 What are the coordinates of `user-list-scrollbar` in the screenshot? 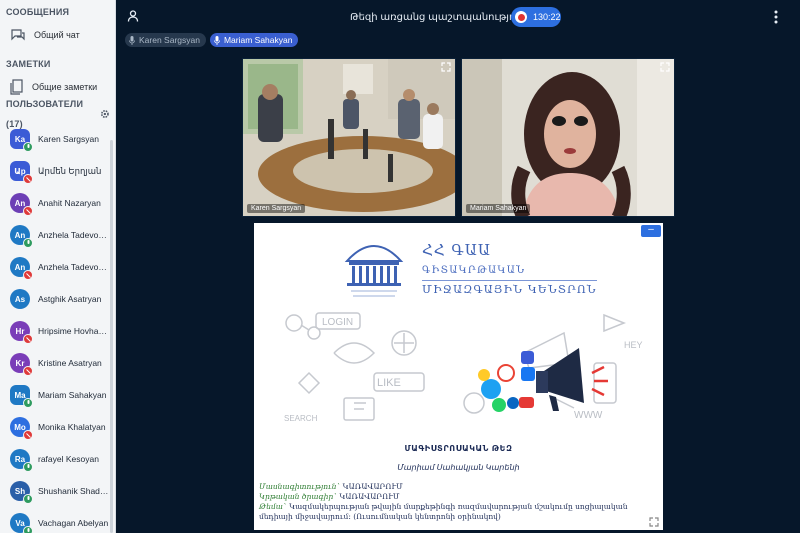 It's located at (111, 336).